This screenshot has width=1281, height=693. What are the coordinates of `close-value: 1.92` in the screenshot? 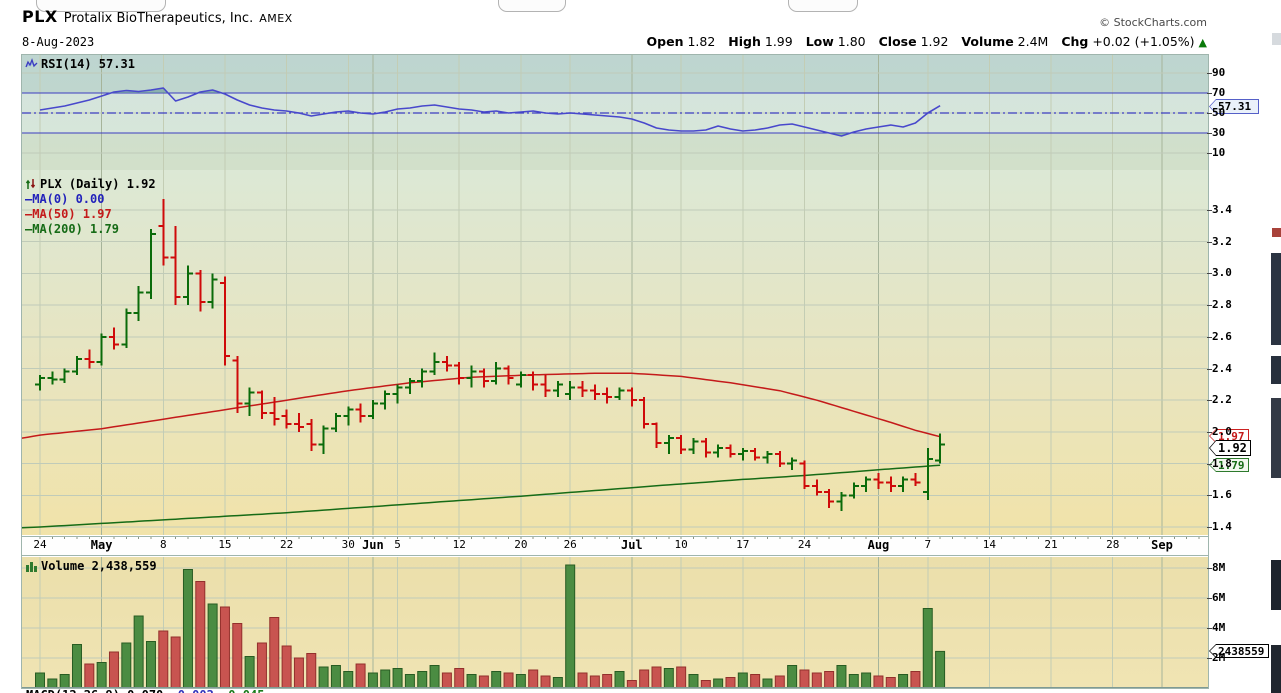 It's located at (934, 41).